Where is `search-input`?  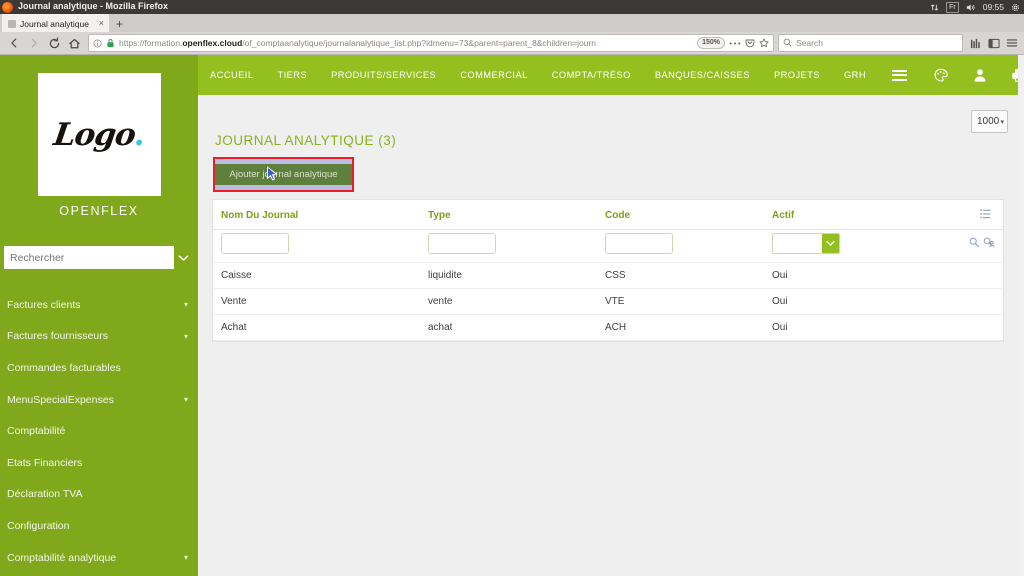
search-input is located at coordinates (89, 257).